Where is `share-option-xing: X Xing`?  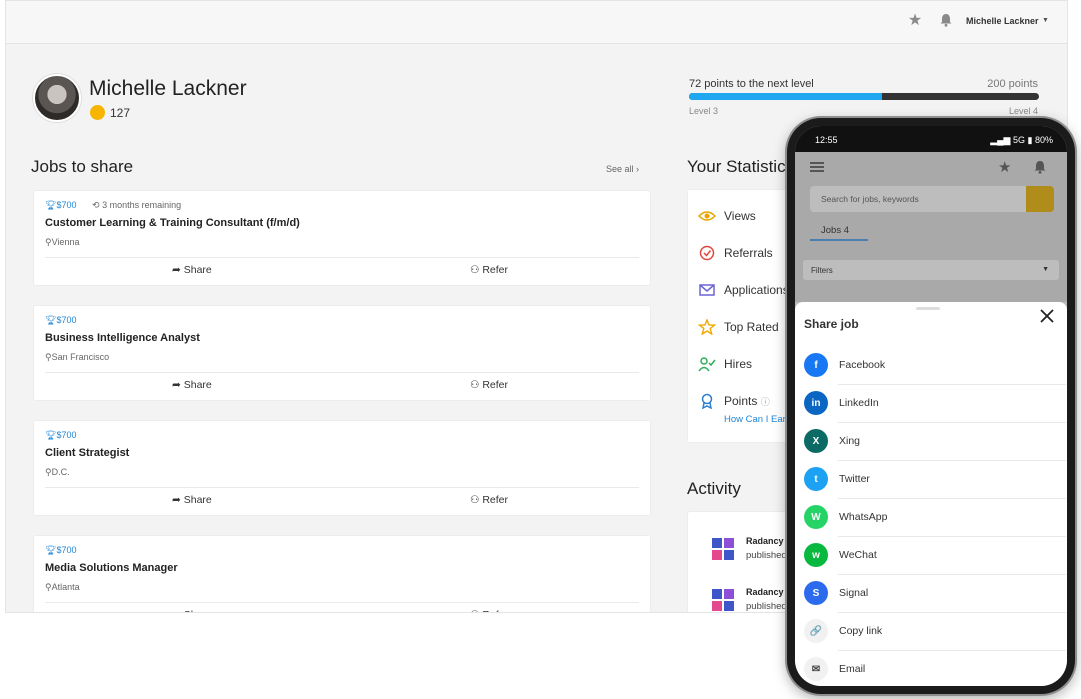
share-option-xing: X Xing is located at coordinates (935, 446).